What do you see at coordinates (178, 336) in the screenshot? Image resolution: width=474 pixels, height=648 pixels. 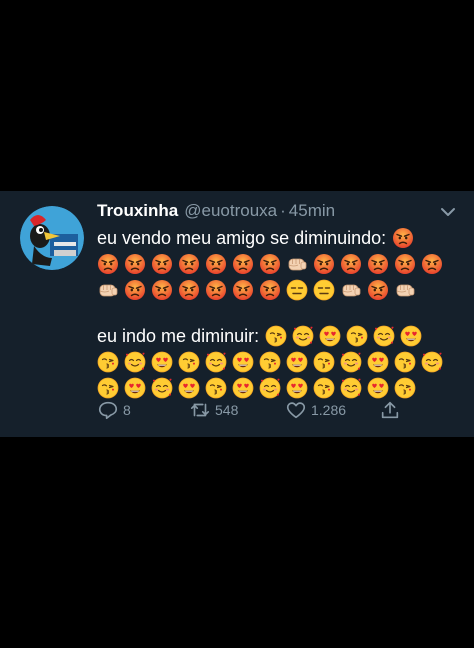 I see `tweet-line-4-text: eu indo me diminuir:` at bounding box center [178, 336].